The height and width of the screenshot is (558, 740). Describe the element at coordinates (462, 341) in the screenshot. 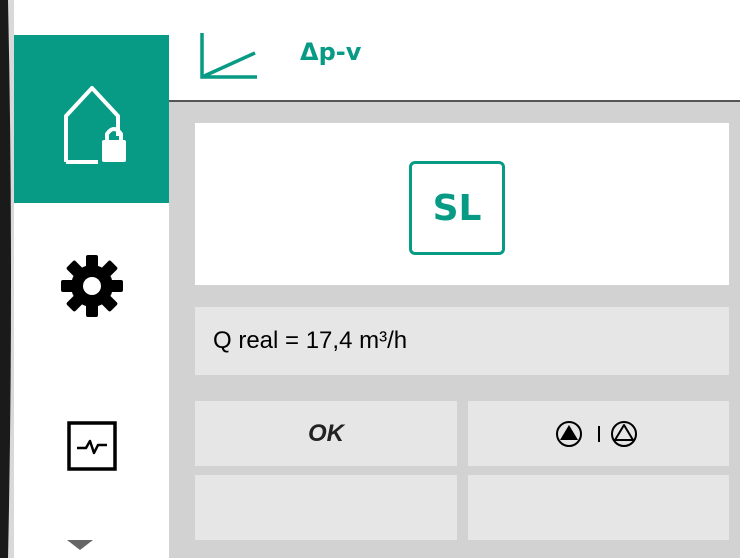

I see `flow-readout: Q real = 17,4 m³/h` at that location.